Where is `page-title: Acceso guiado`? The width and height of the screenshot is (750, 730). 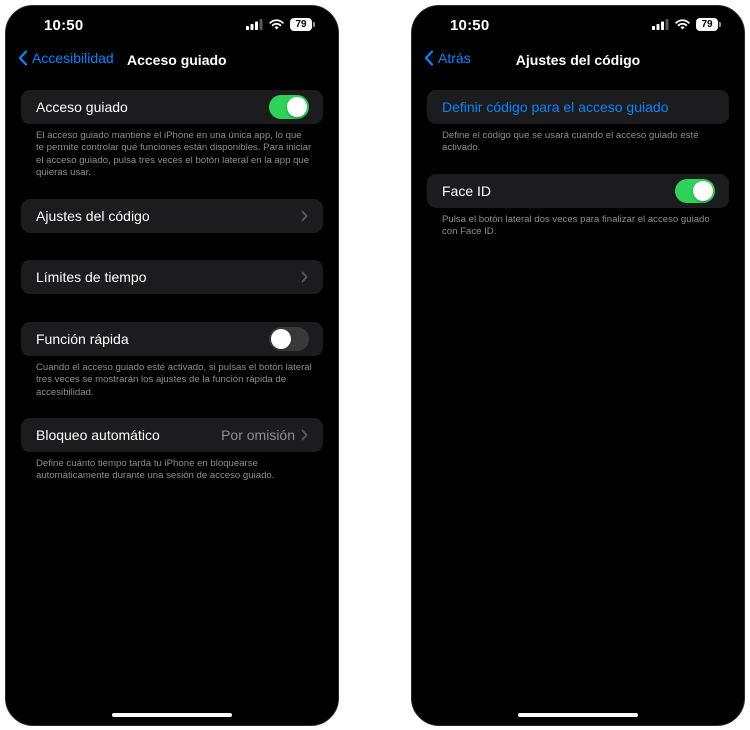
page-title: Acceso guiado is located at coordinates (177, 60).